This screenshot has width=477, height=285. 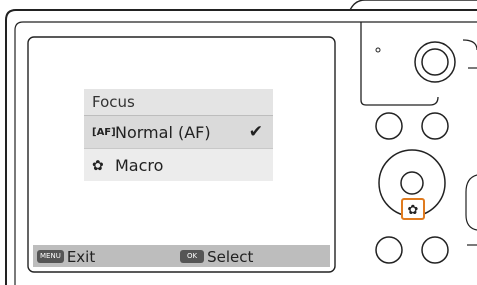 I want to click on right-top-button, so click(x=435, y=126).